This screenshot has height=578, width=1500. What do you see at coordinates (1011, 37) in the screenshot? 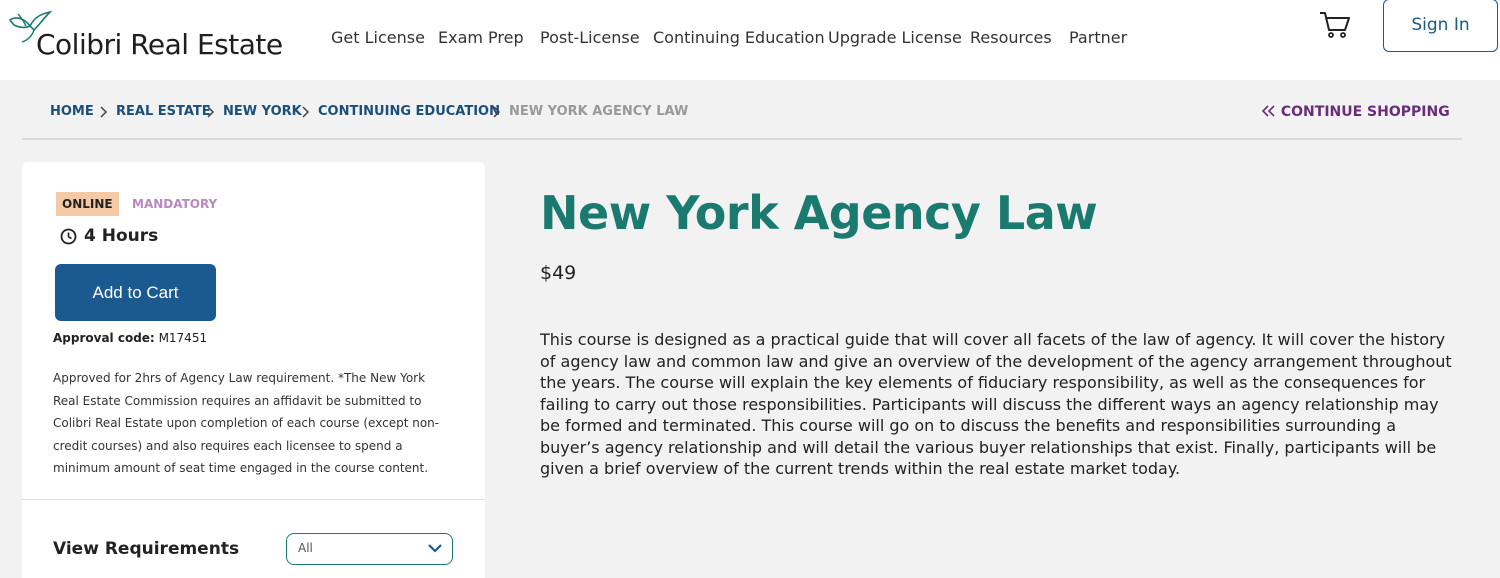
I see `nav-resources: Resources` at bounding box center [1011, 37].